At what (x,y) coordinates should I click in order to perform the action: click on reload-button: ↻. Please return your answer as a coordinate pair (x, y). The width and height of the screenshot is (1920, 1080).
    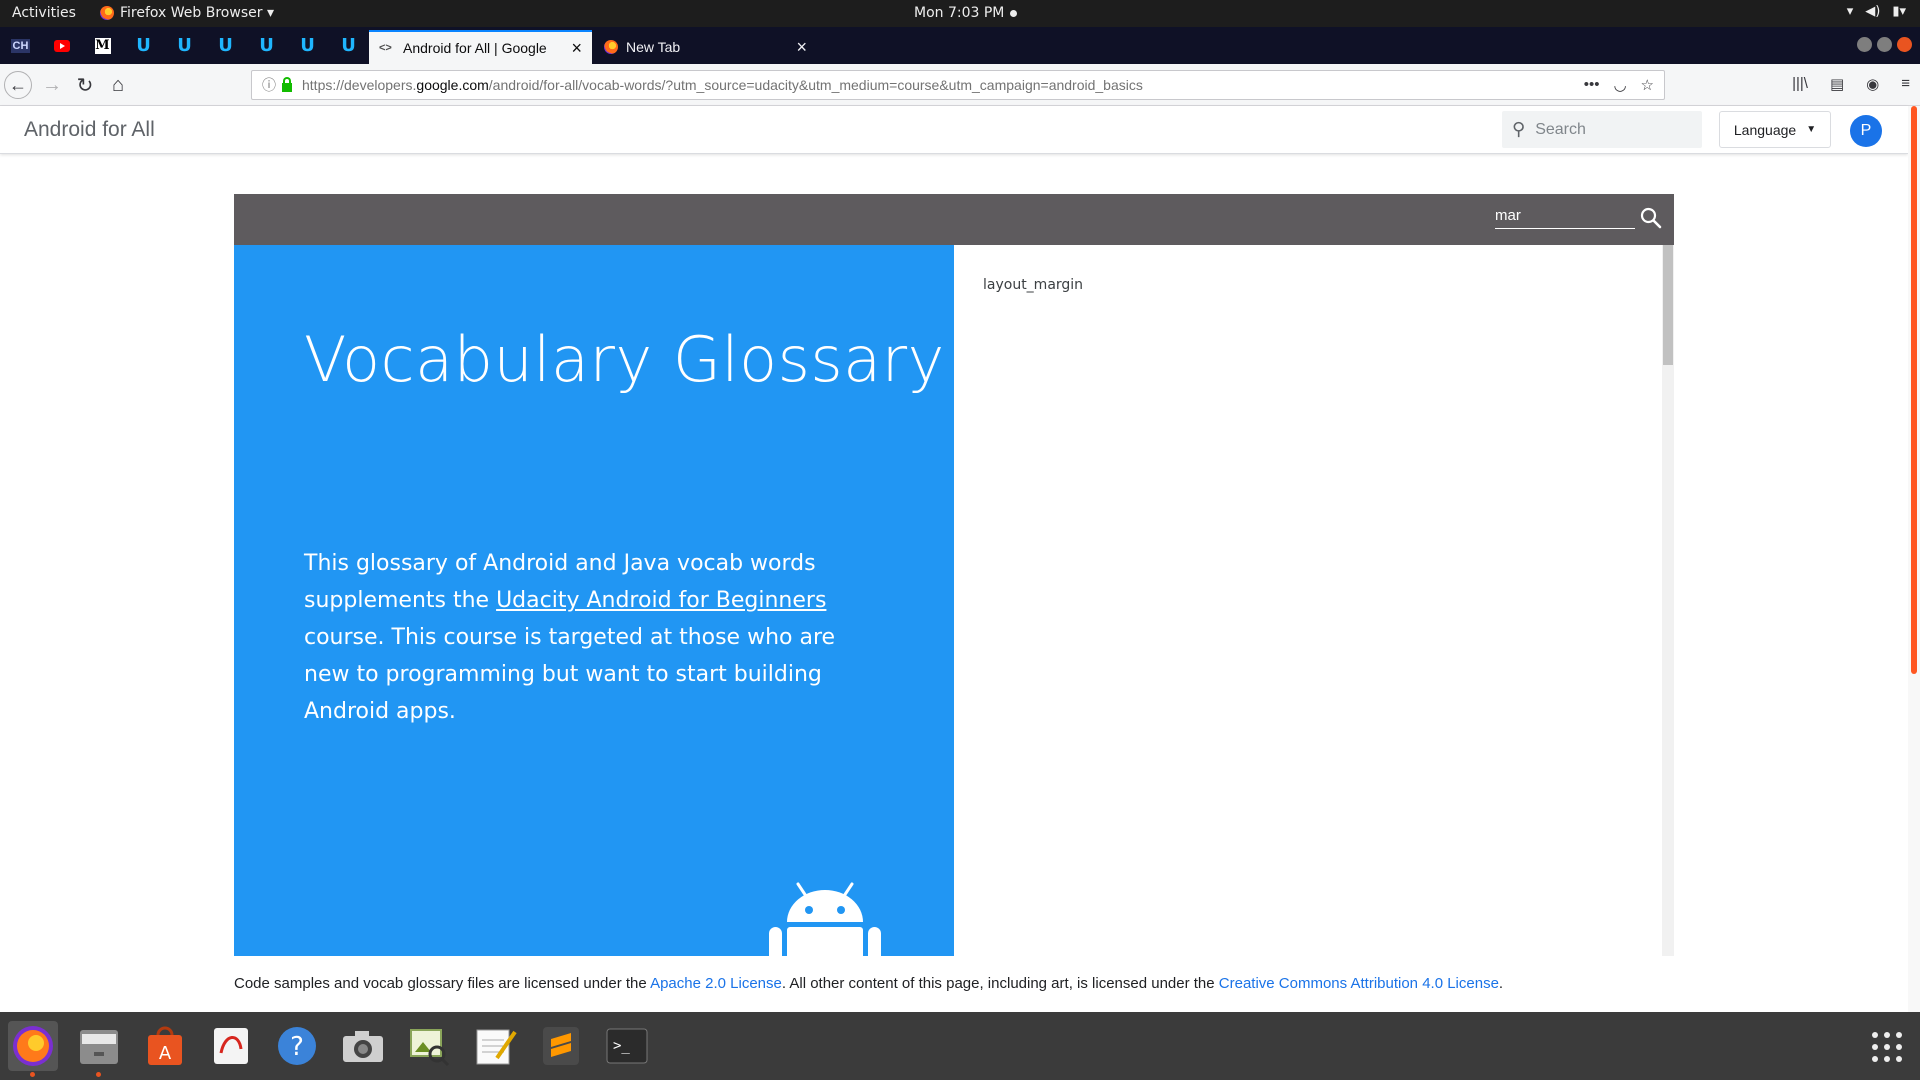
    Looking at the image, I should click on (85, 85).